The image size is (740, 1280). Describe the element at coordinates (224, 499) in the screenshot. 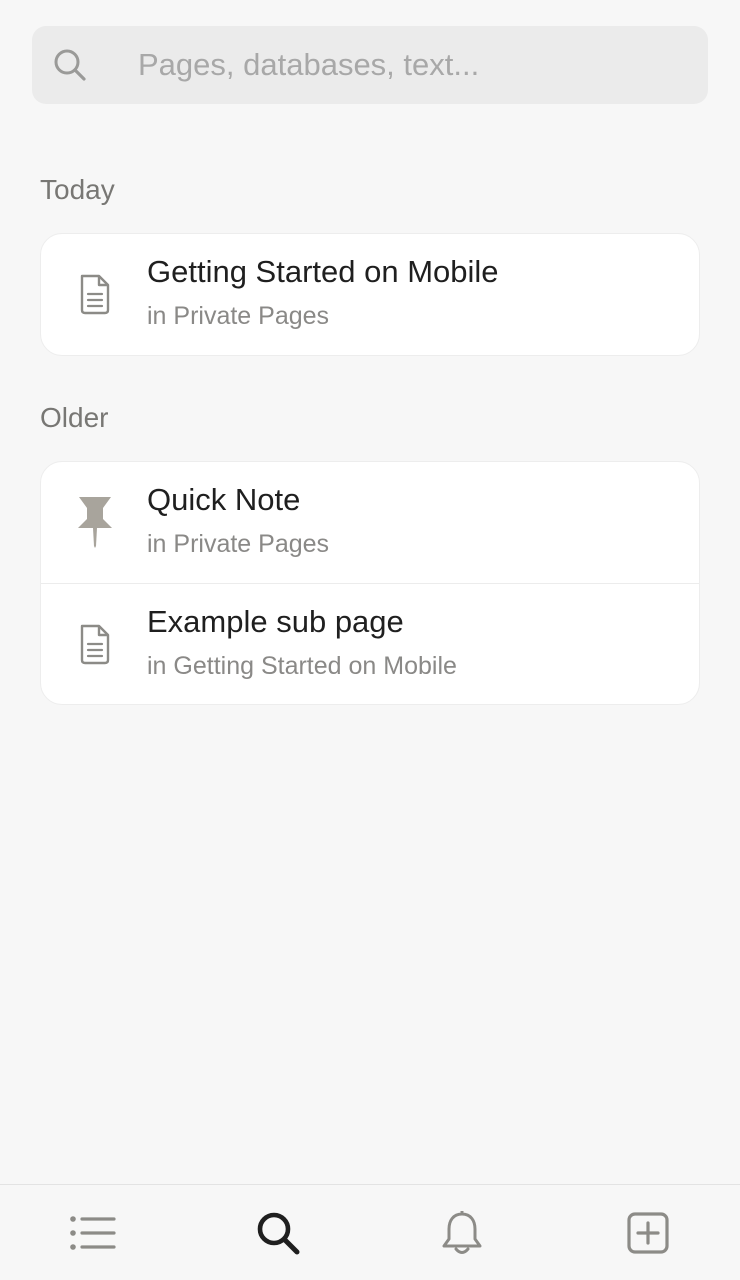

I see `item-title: Quick Note` at that location.